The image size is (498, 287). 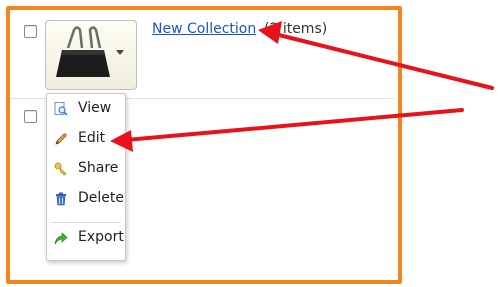 I want to click on binder-clip-icon, so click(x=83, y=51).